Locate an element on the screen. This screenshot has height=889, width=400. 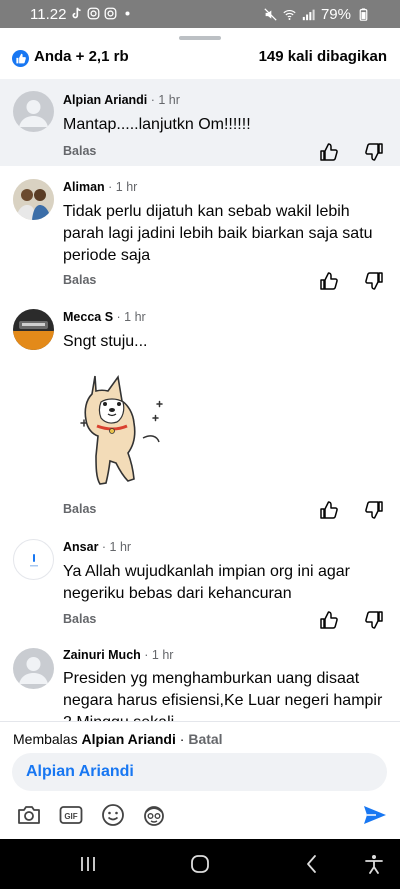
signal-icon is located at coordinates (308, 15).